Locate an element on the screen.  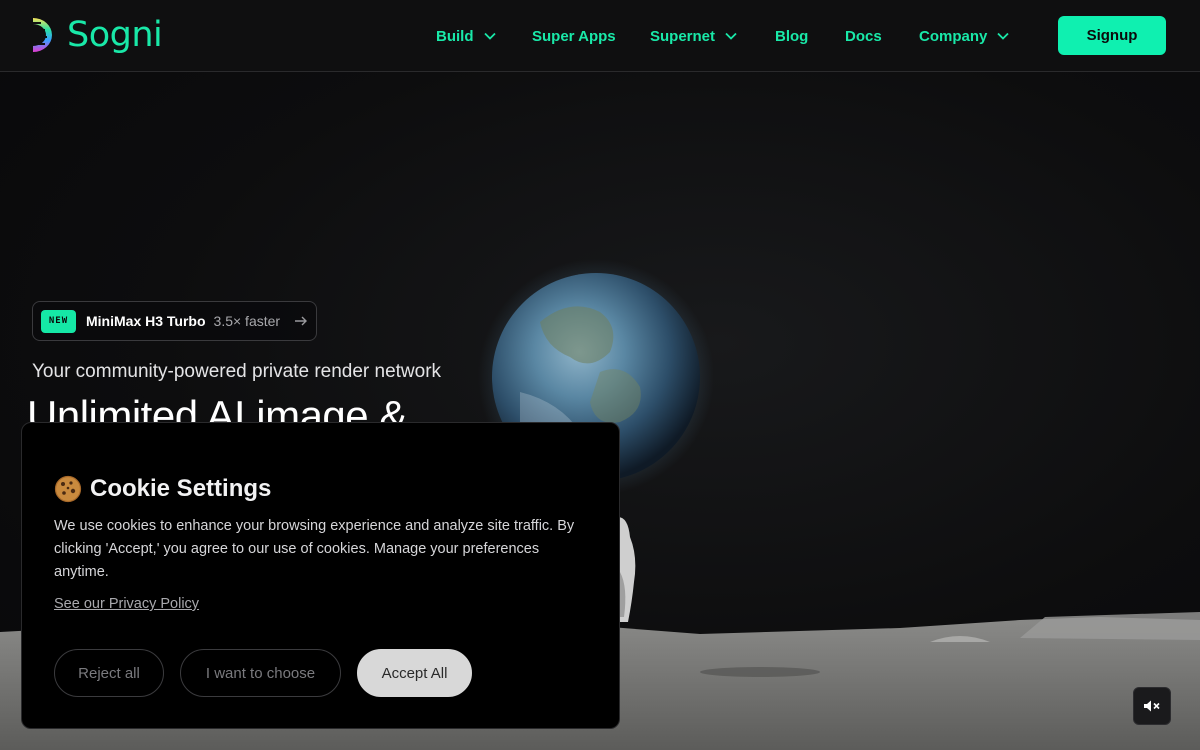
signup-button: Signup is located at coordinates (1112, 35).